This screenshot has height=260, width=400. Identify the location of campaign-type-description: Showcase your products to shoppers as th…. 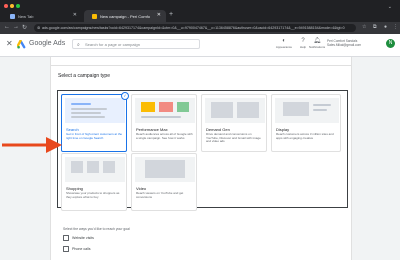
(93, 195).